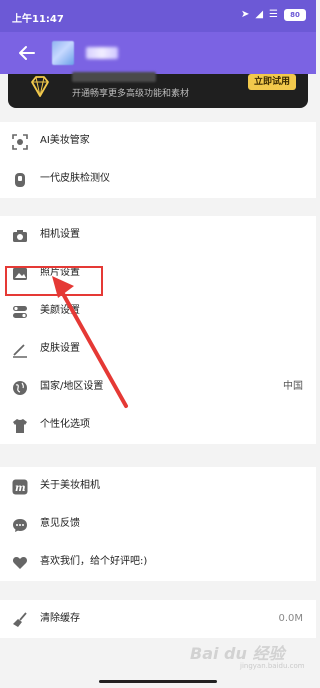  I want to click on clear-cache-row: 清除缓存 0.0M, so click(158, 619).